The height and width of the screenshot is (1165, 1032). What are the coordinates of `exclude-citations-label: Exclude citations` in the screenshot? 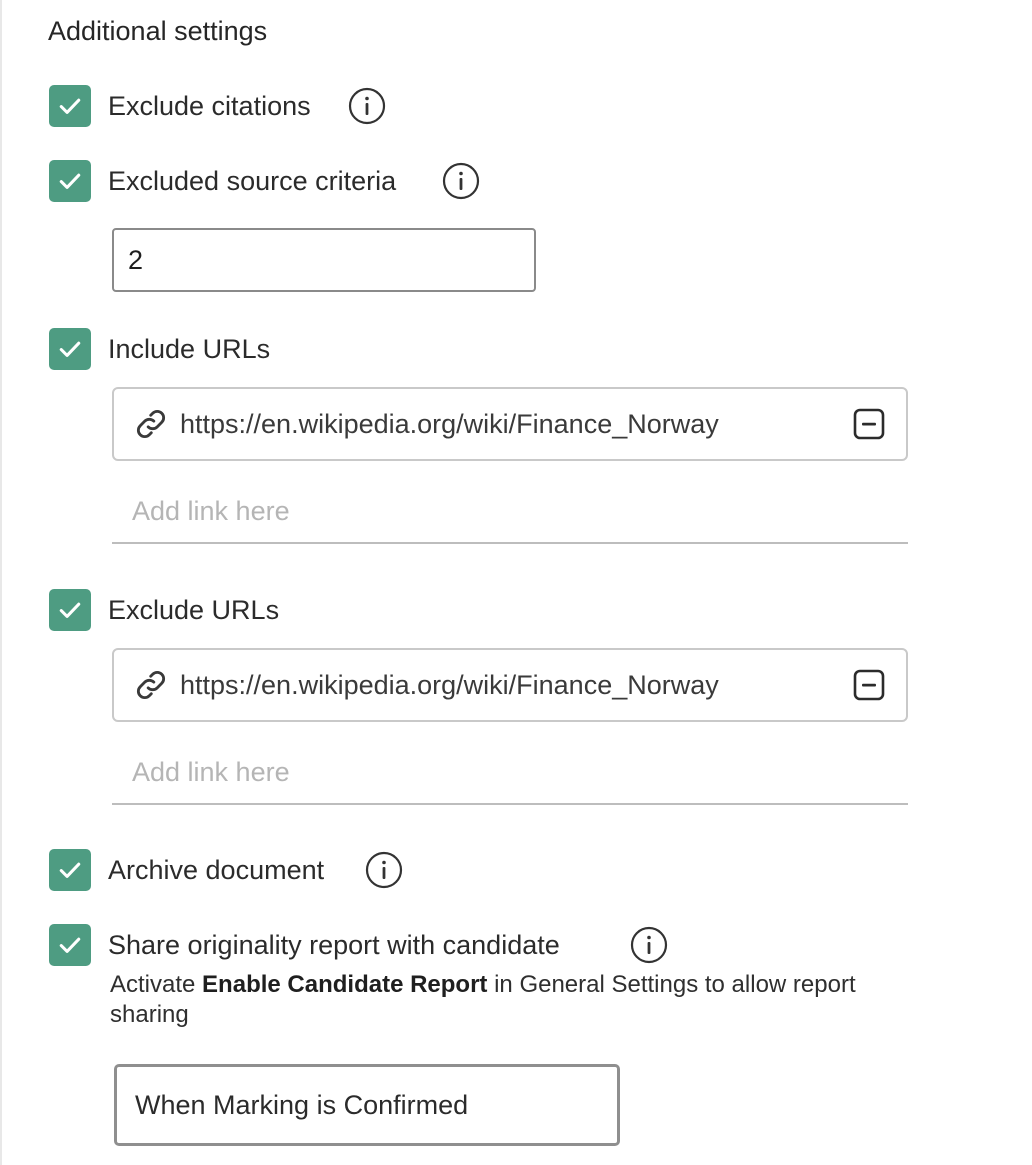 It's located at (209, 106).